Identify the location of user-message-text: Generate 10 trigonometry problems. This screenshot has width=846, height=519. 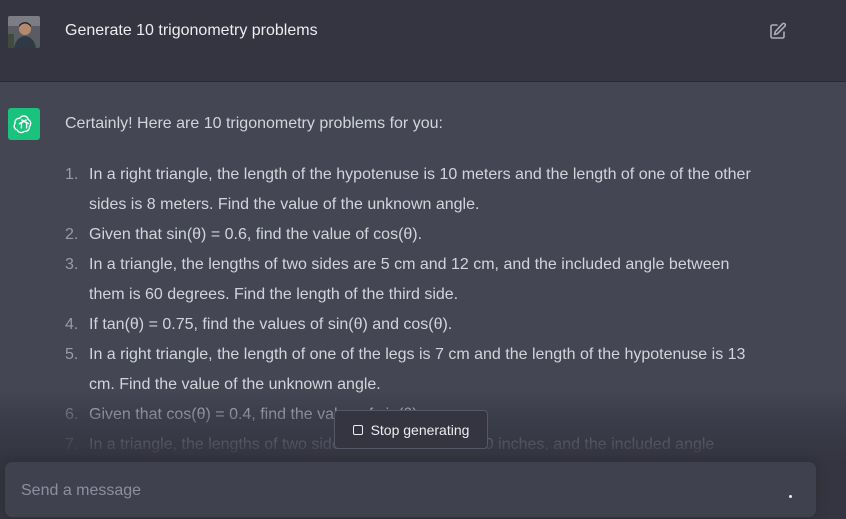
(191, 30).